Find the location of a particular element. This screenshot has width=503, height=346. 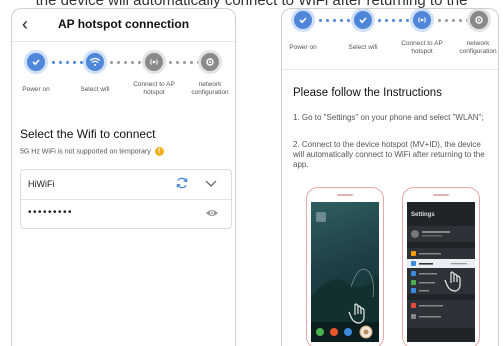

home-screen-art is located at coordinates (345, 277).